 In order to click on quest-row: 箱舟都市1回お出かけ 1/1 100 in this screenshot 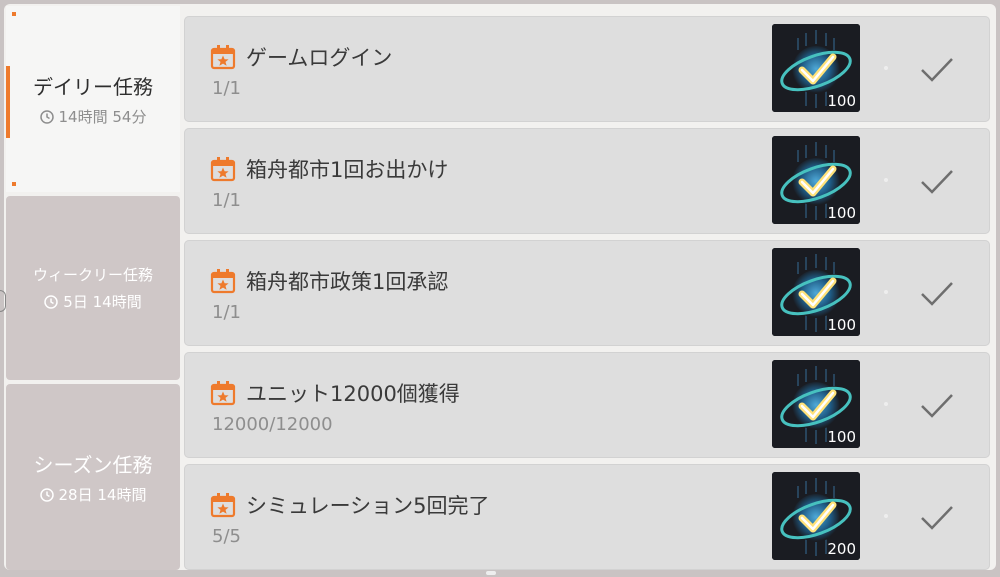, I will do `click(587, 181)`.